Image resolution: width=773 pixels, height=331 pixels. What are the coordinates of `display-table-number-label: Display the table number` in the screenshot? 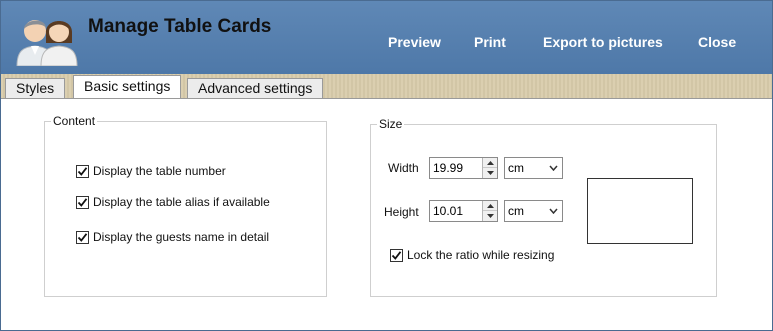 It's located at (159, 171).